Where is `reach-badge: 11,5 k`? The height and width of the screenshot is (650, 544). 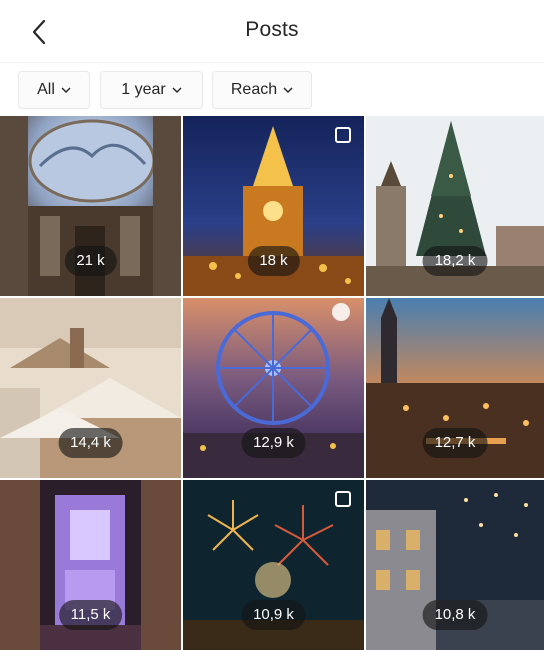
reach-badge: 11,5 k is located at coordinates (90, 615).